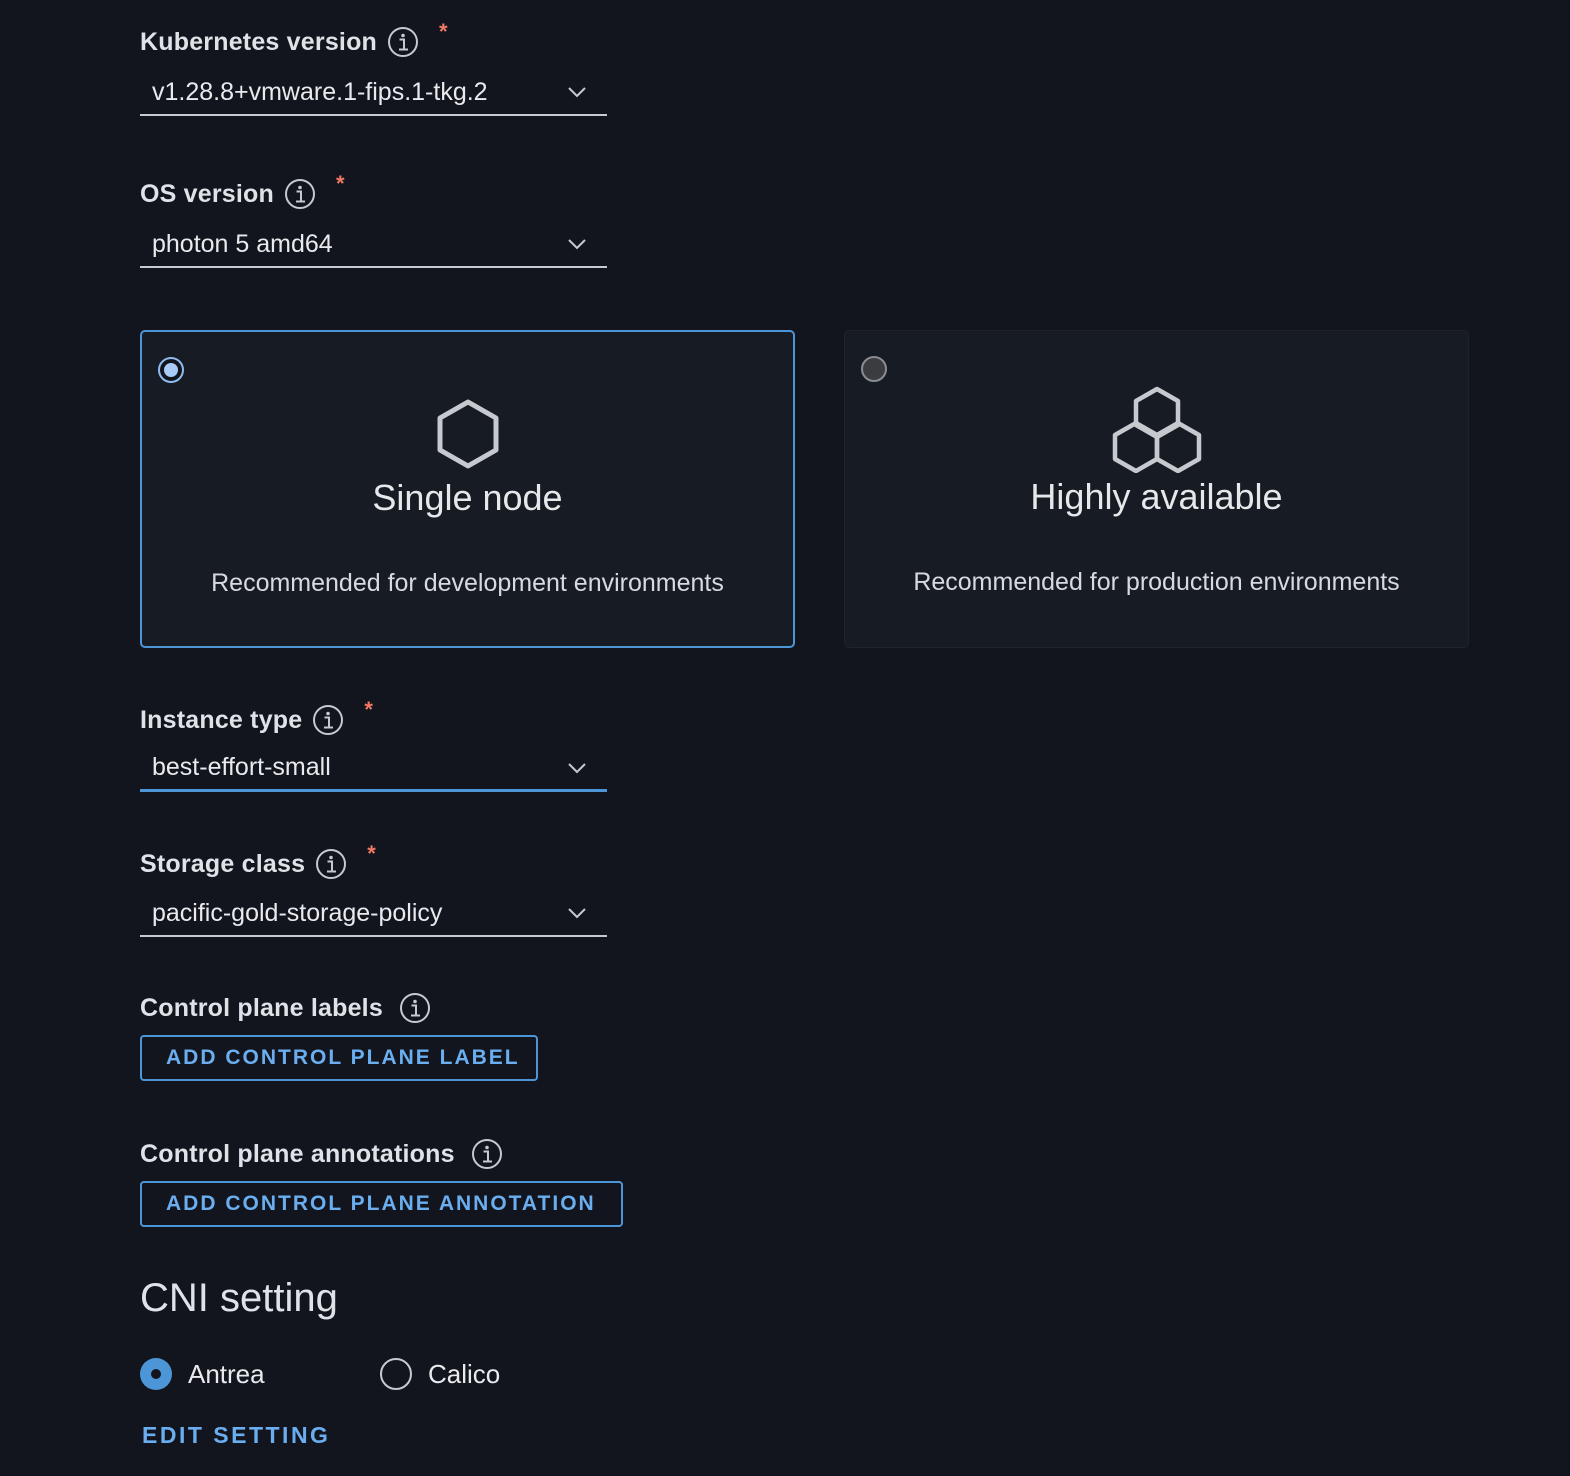  What do you see at coordinates (223, 863) in the screenshot?
I see `storage-class-label-text: Storage class` at bounding box center [223, 863].